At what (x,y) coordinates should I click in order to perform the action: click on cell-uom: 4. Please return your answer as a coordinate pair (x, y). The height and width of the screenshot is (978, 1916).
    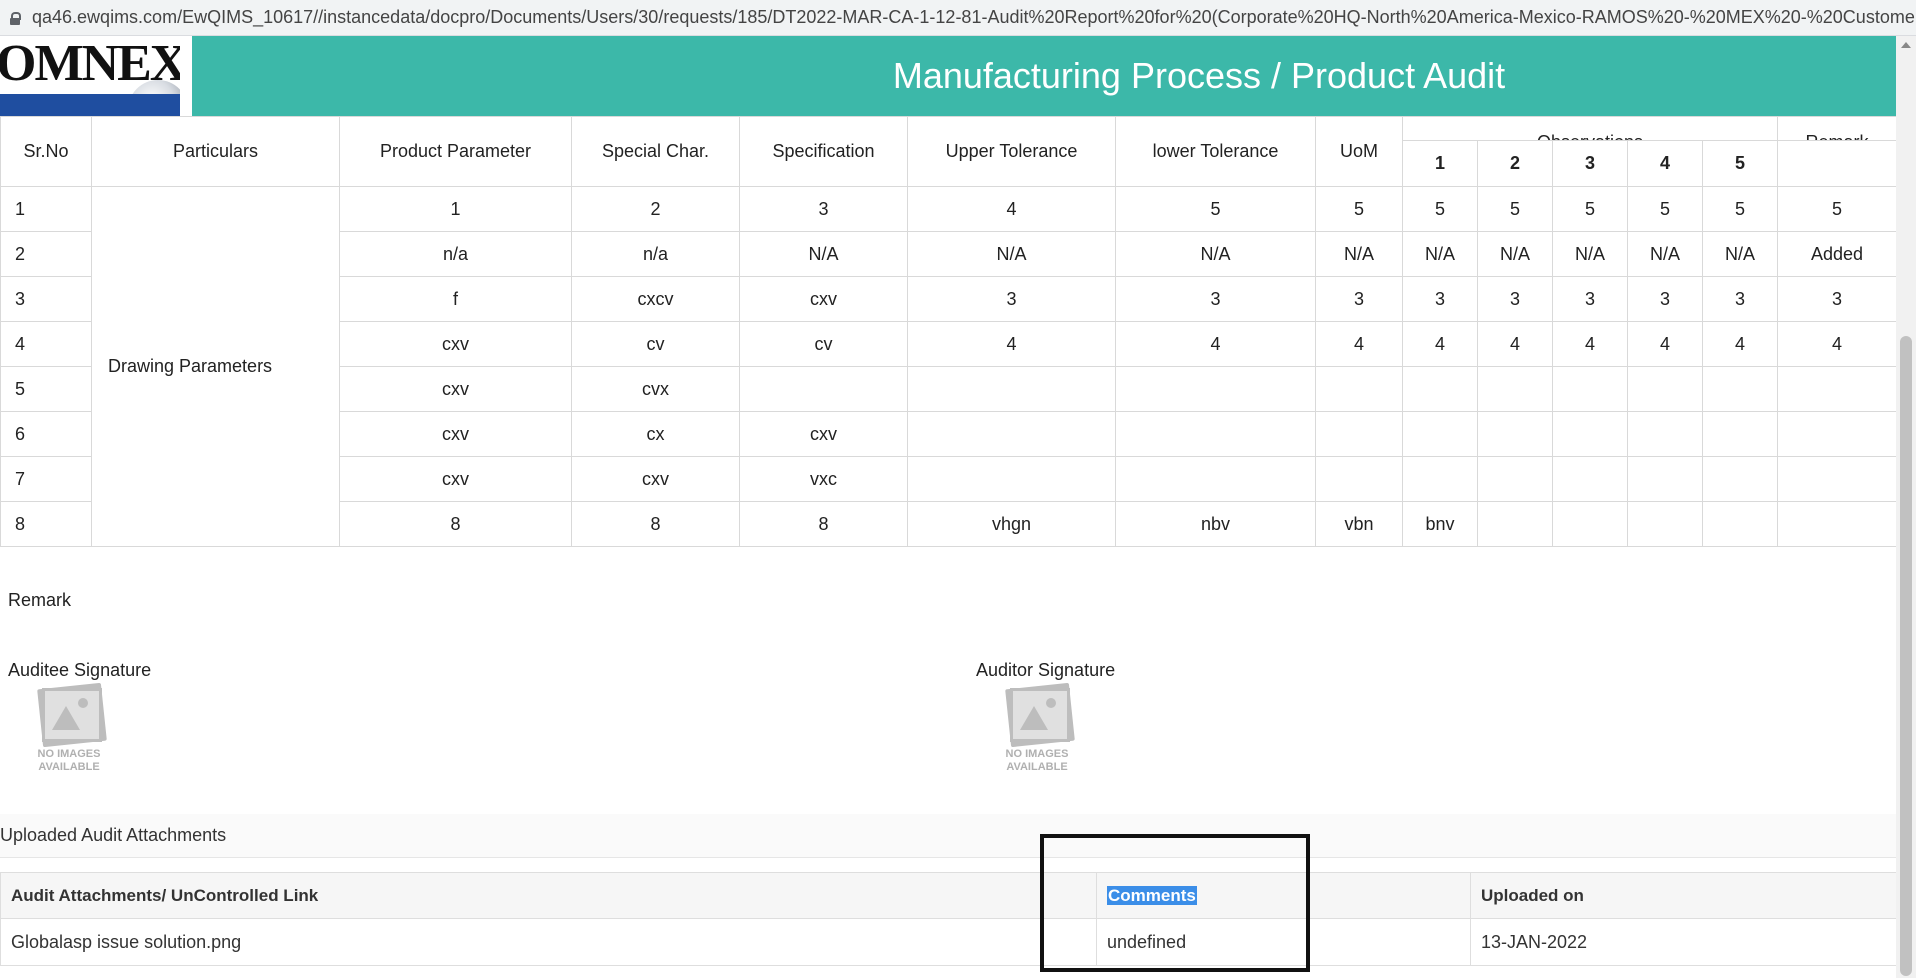
    Looking at the image, I should click on (1359, 344).